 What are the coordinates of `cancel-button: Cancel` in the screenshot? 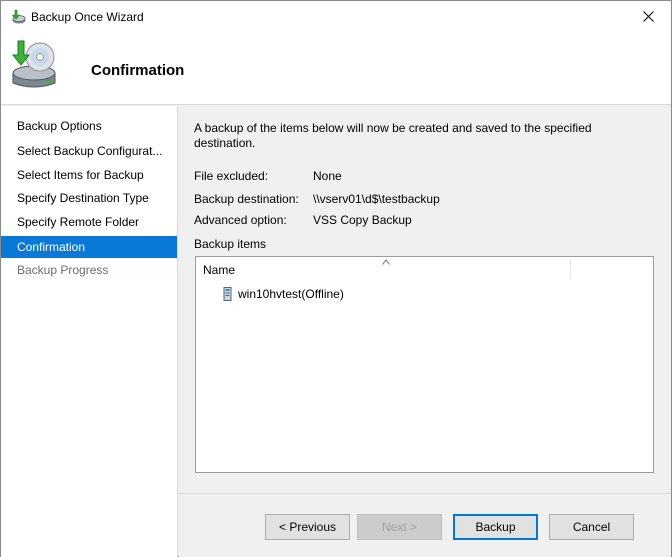 It's located at (591, 527).